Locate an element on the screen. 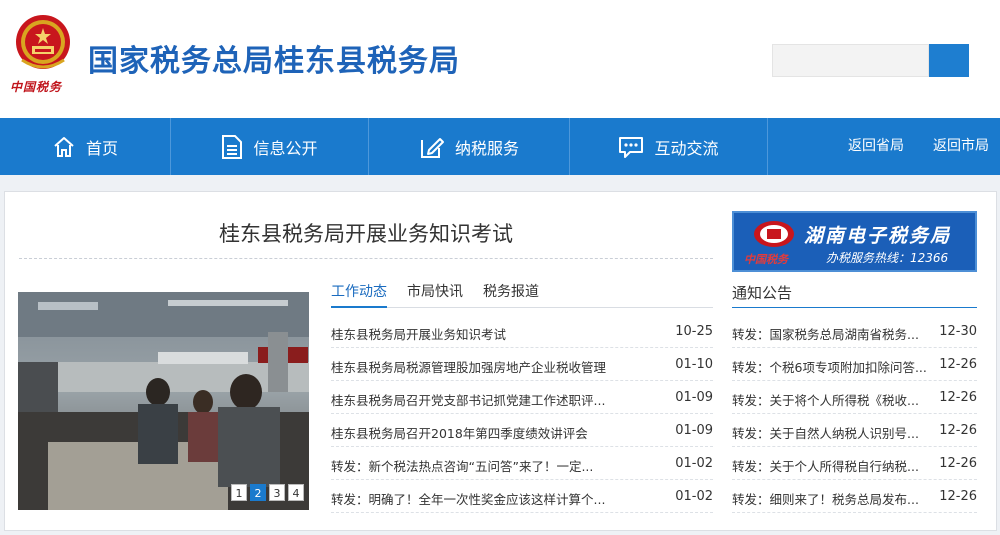 Image resolution: width=1000 pixels, height=535 pixels. e-tax-banner: 中国税务 湖南电子税务局 办税服务热线：12366 is located at coordinates (854, 241).